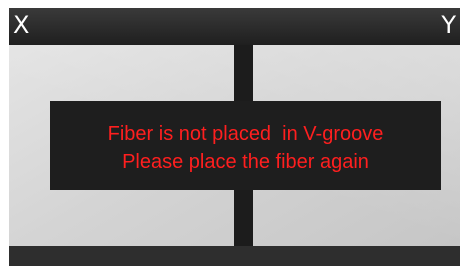  Describe the element at coordinates (245, 162) in the screenshot. I see `error-message-line-2: Please place the fiber again` at that location.